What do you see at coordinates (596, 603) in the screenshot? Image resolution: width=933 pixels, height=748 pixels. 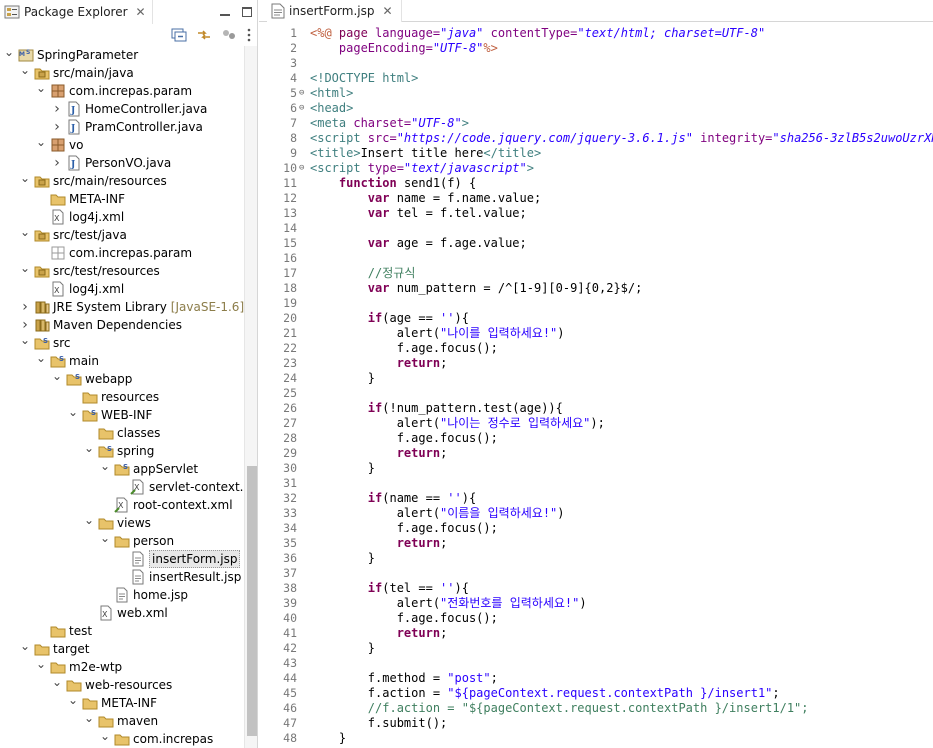 I see `code-line: 39 alert("전화번호를 입력하세요!")` at bounding box center [596, 603].